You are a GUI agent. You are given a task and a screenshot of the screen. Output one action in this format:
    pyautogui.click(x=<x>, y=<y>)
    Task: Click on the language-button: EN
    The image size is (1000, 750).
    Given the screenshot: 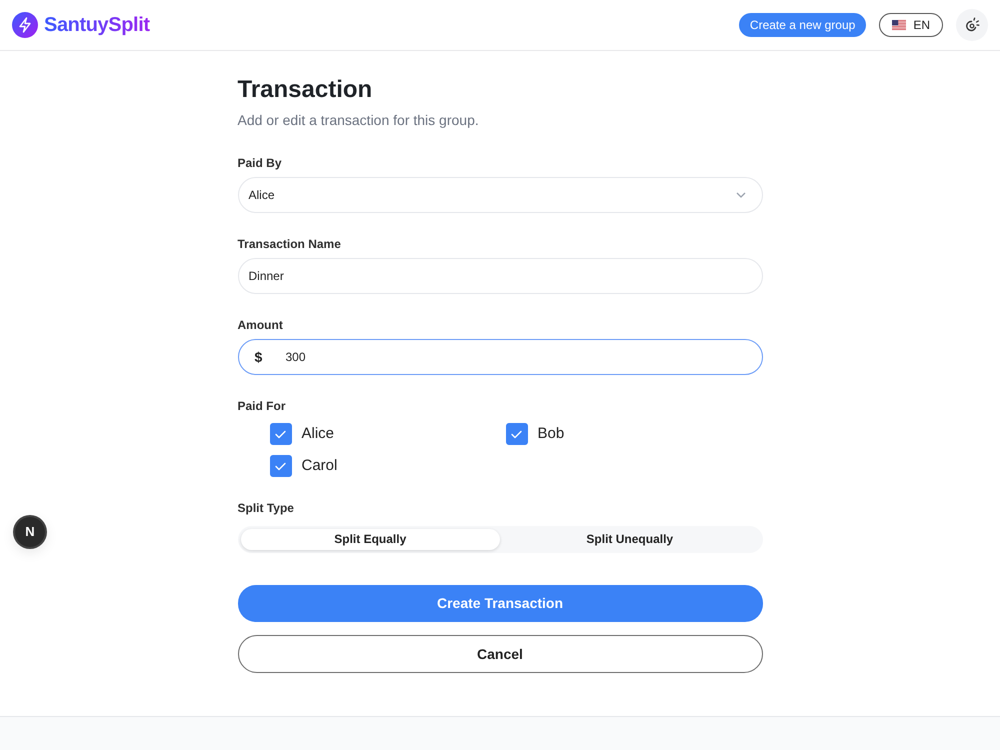 What is the action you would take?
    pyautogui.click(x=911, y=25)
    